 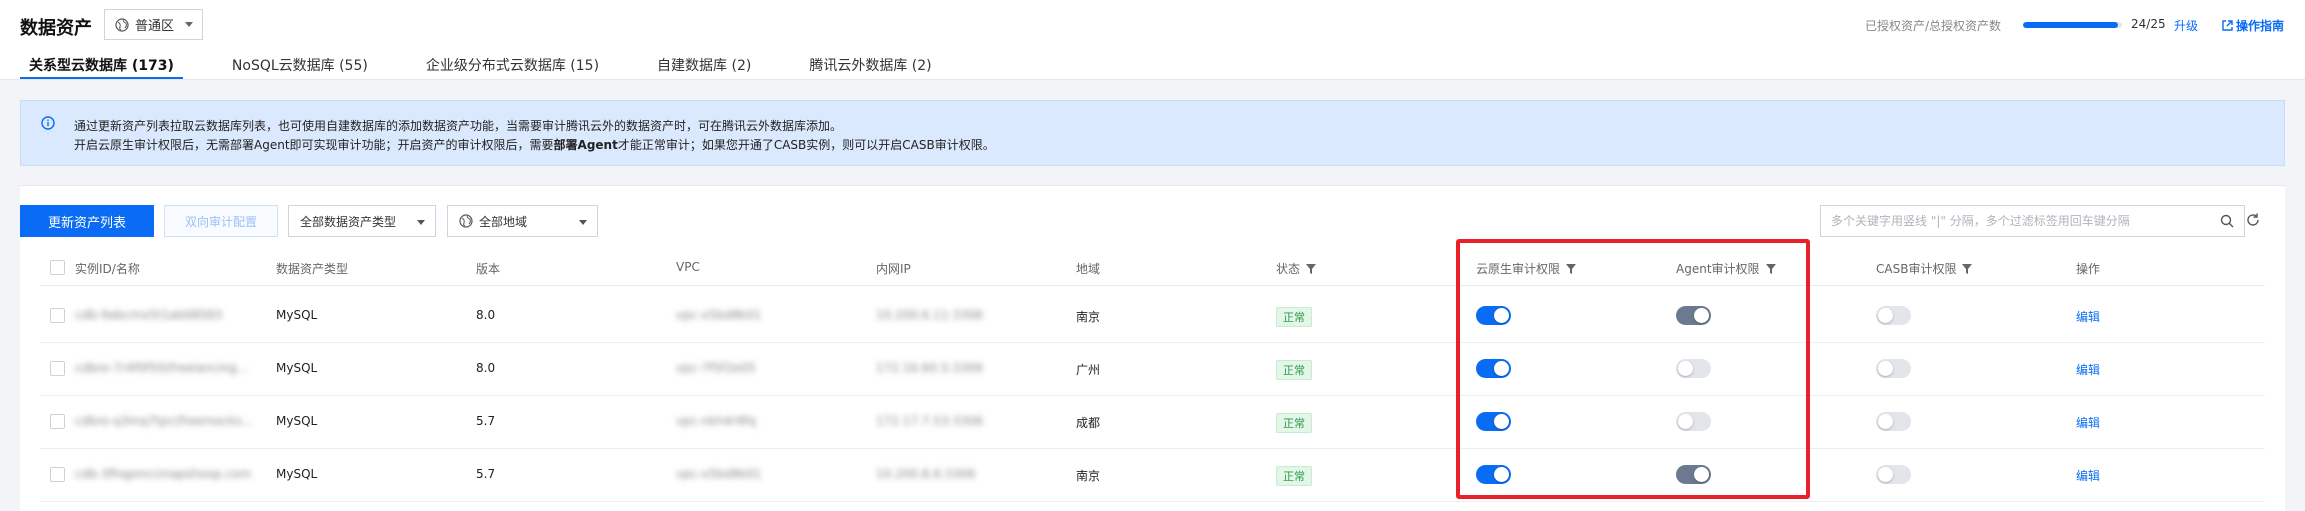 I want to click on col-casb-audit: CASB审计权限, so click(x=1924, y=268).